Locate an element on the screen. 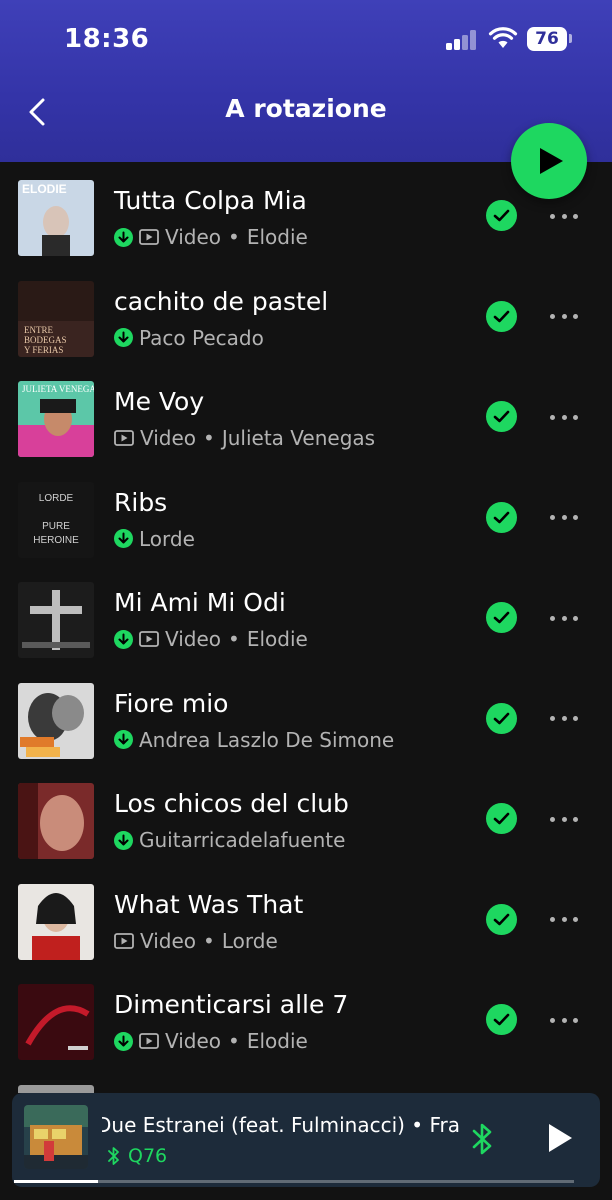 This screenshot has height=1200, width=612. next-track-cover-partial is located at coordinates (56, 1089).